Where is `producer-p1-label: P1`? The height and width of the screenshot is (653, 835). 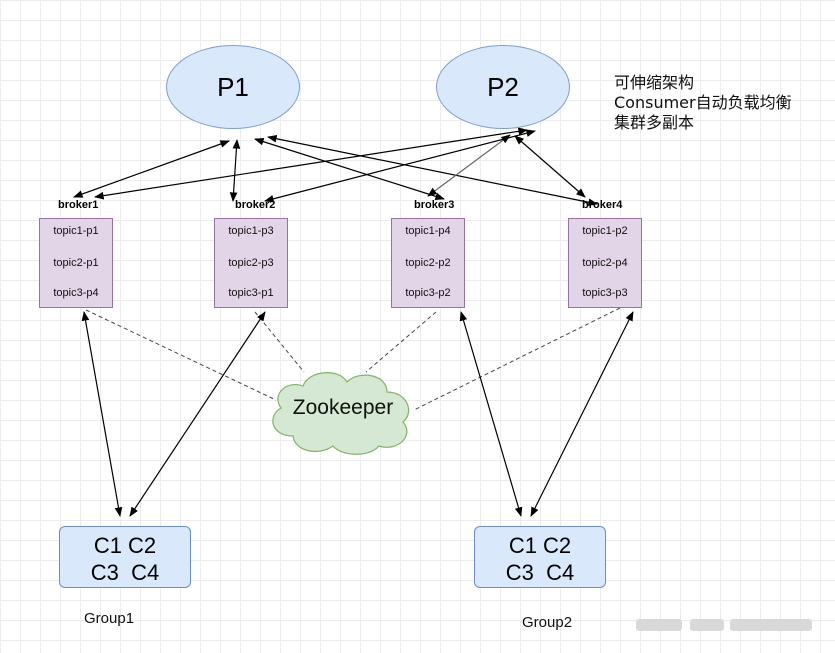 producer-p1-label: P1 is located at coordinates (233, 86).